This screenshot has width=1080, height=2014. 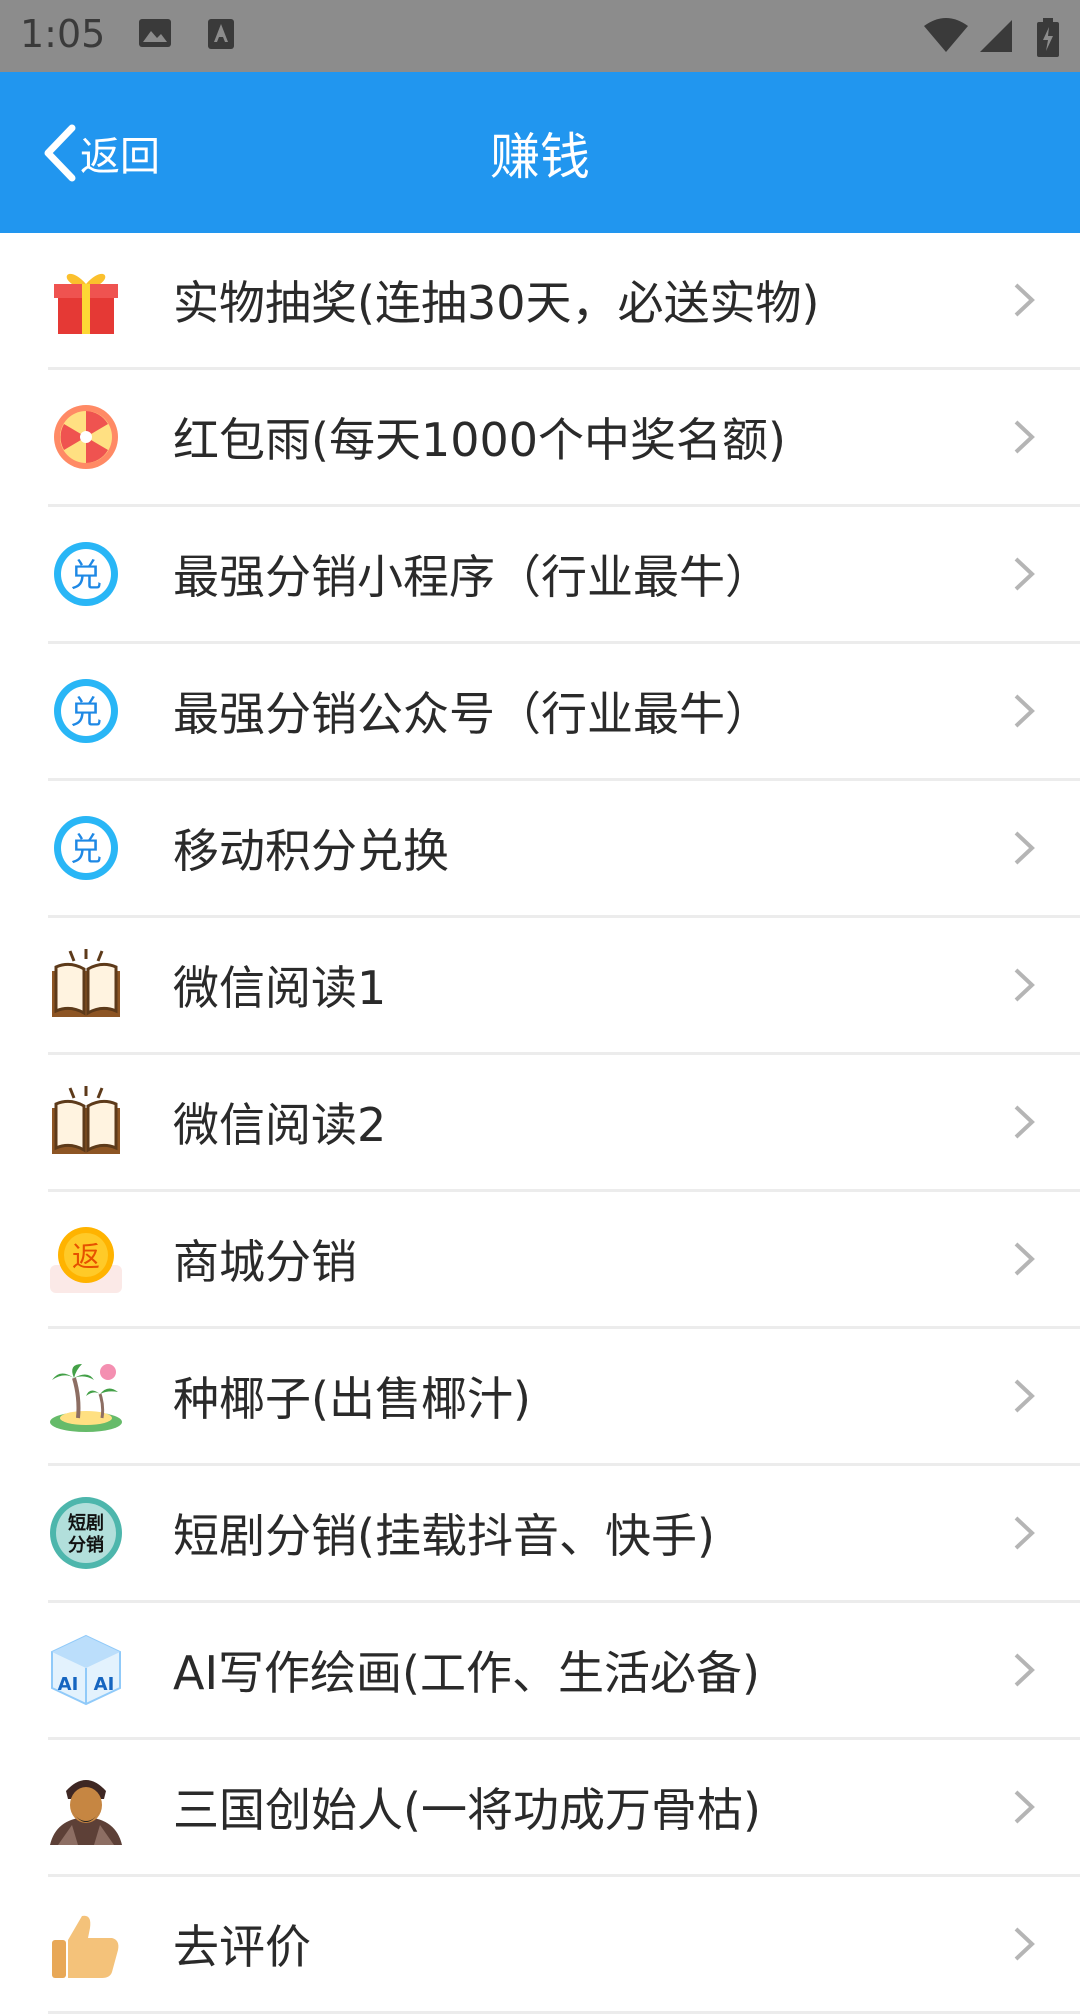 What do you see at coordinates (120, 156) in the screenshot?
I see `back-label: 返回` at bounding box center [120, 156].